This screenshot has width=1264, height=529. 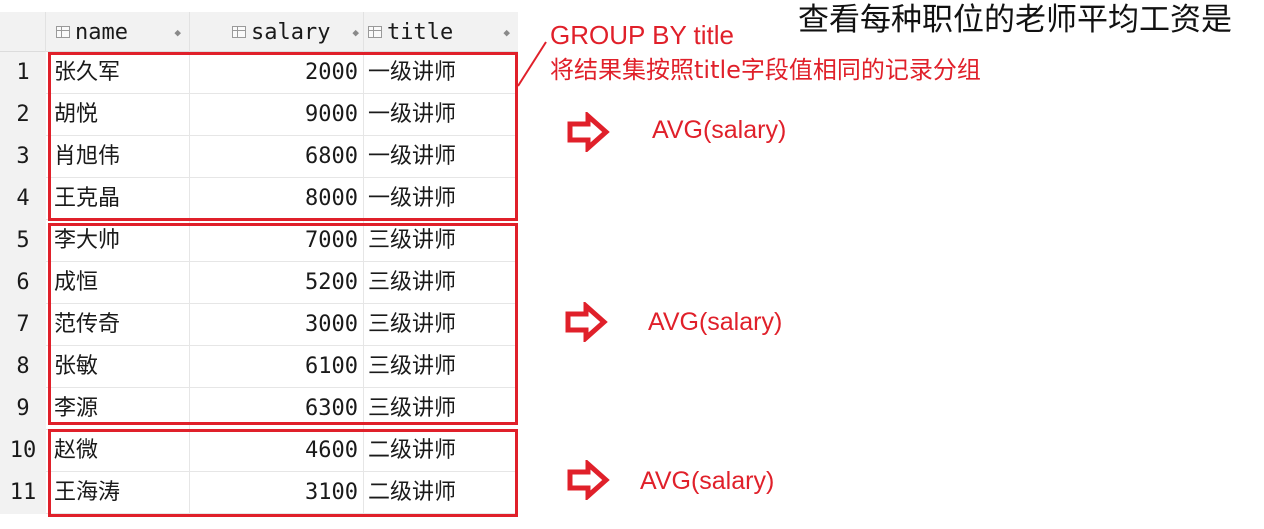 I want to click on row-number: 3, so click(x=23, y=157).